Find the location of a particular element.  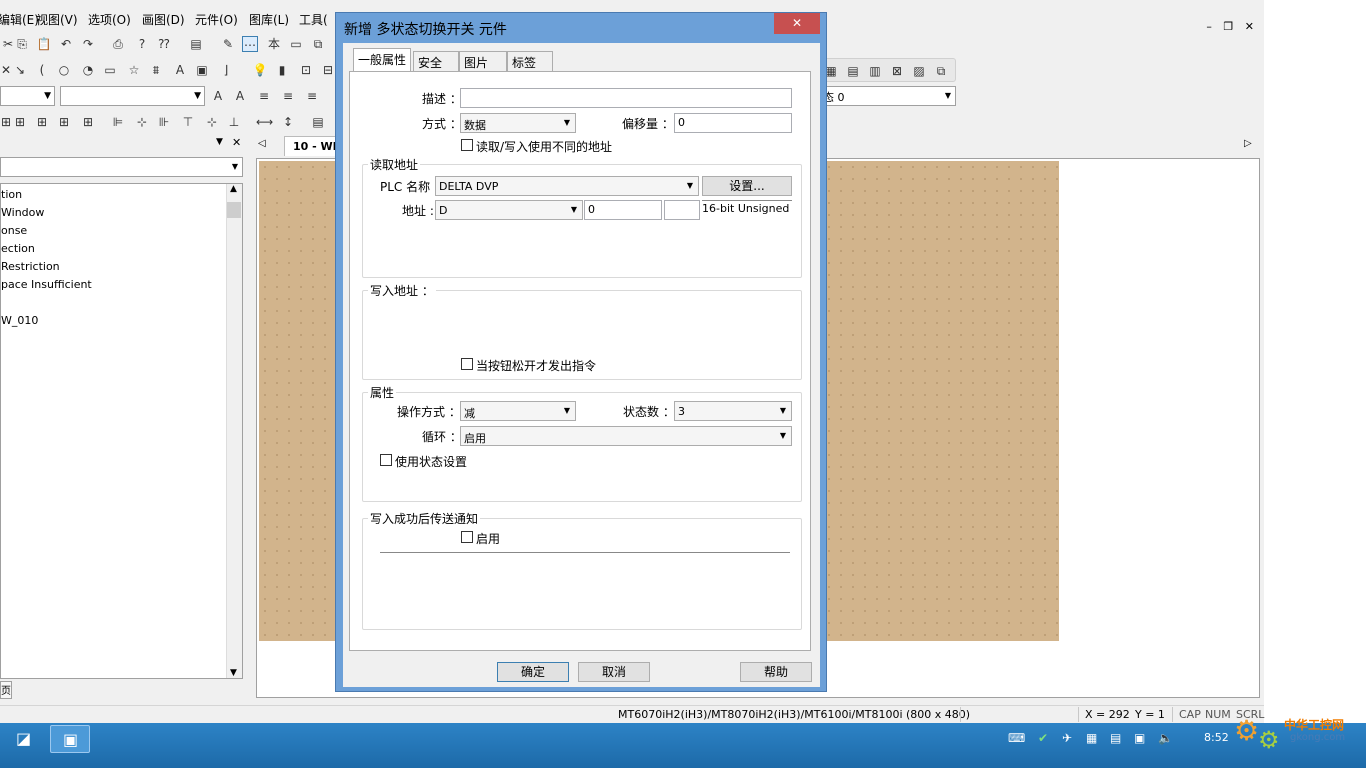

picture-icon: ▣ is located at coordinates (202, 70).